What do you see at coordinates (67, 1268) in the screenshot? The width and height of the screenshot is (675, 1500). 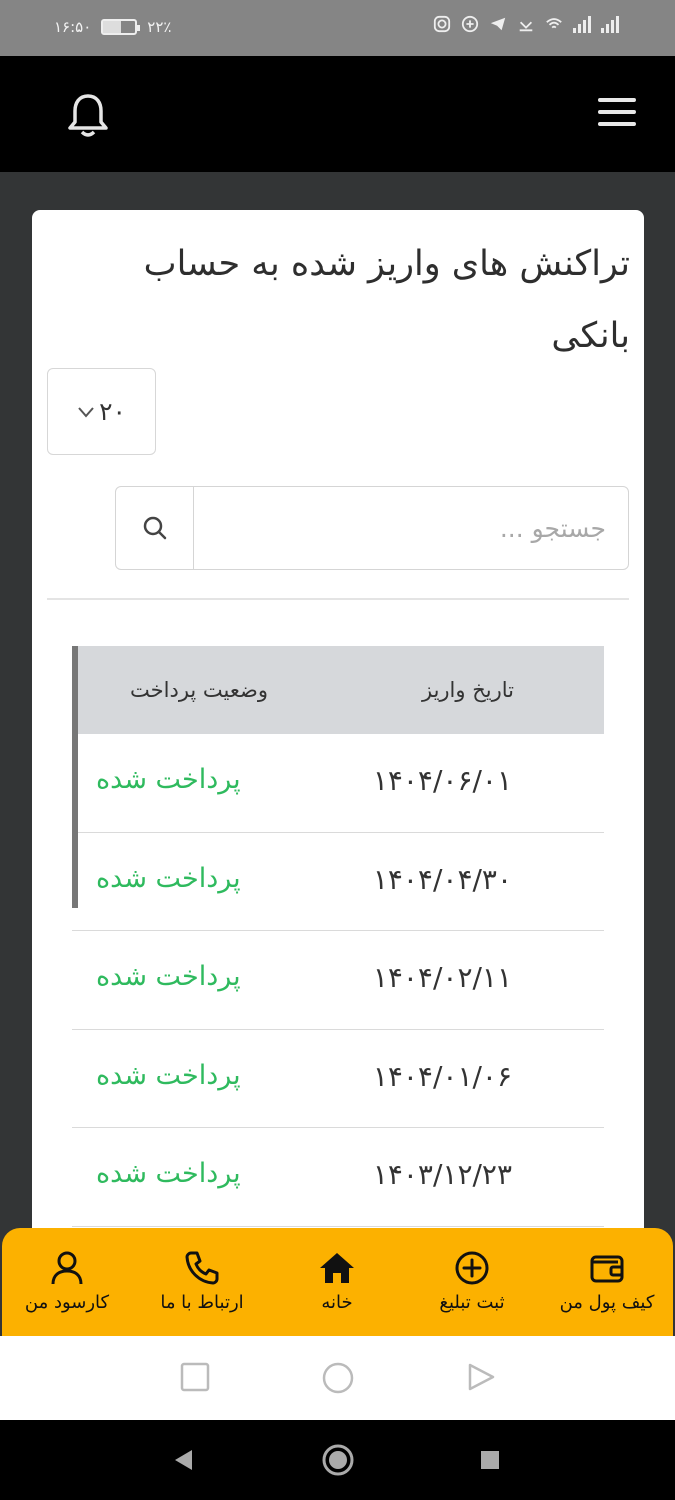 I see `user-icon` at bounding box center [67, 1268].